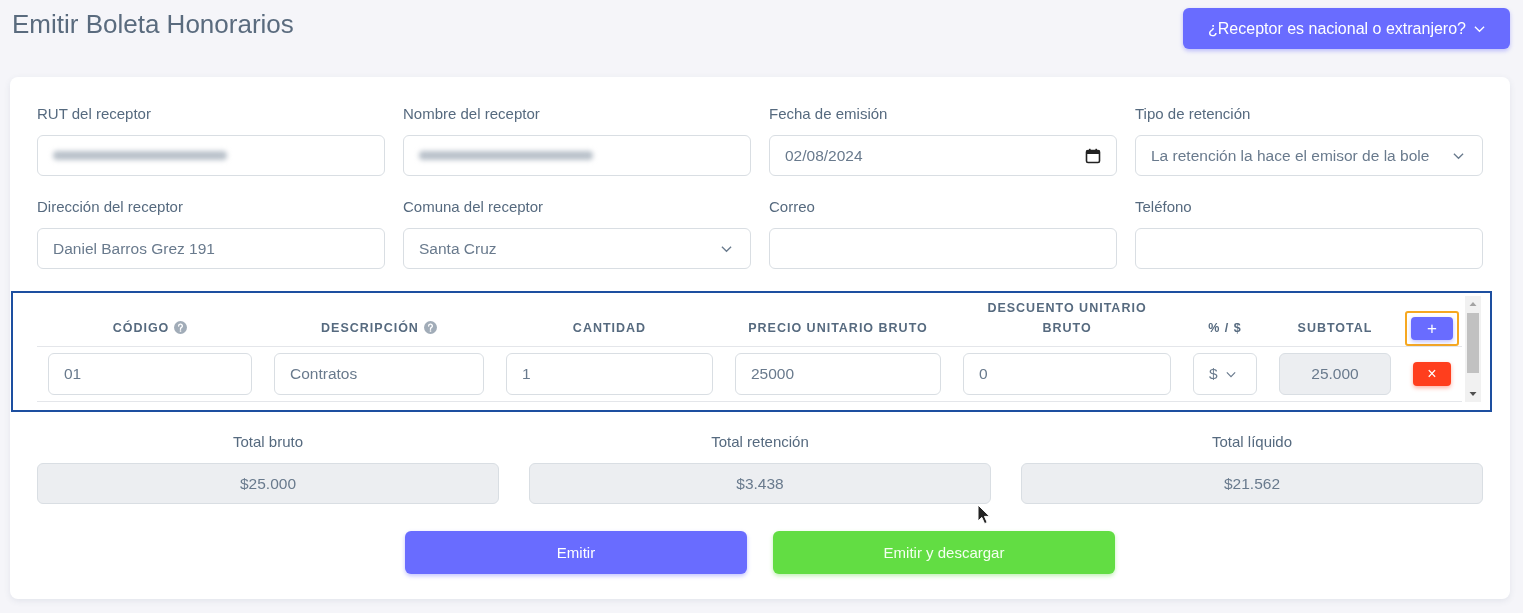 The height and width of the screenshot is (613, 1523). I want to click on total-field: $25.000, so click(268, 483).